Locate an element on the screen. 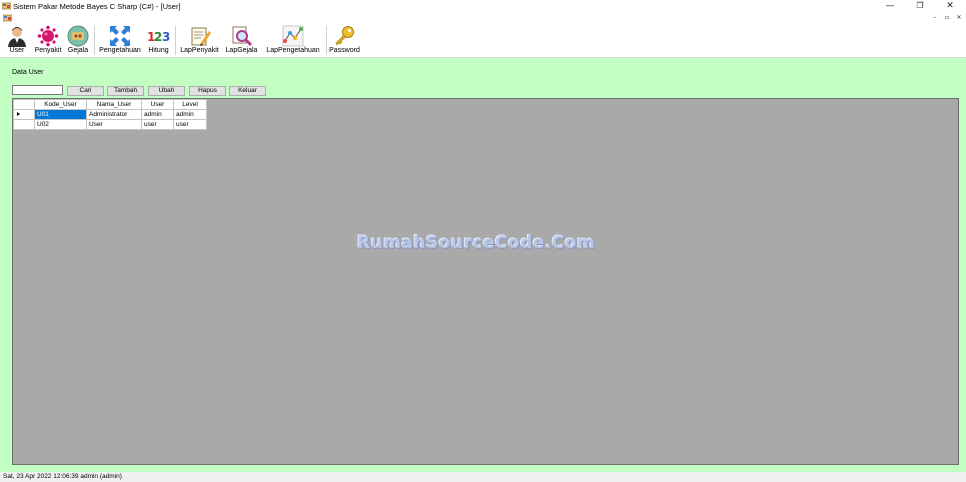 This screenshot has width=966, height=482. toolbar-lappenyakit-label: LapPenyakit is located at coordinates (199, 50).